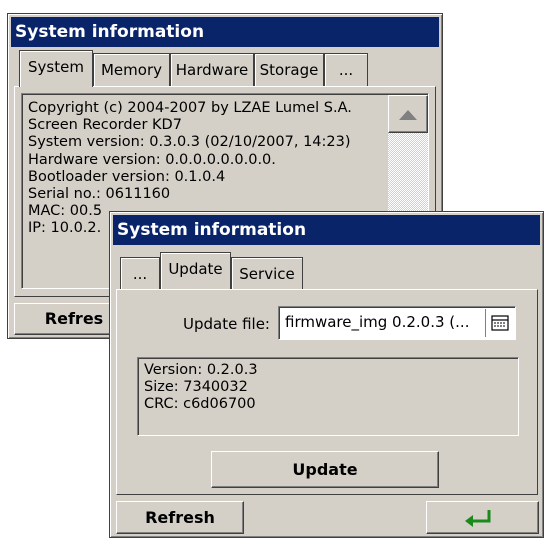 The image size is (550, 541). What do you see at coordinates (289, 70) in the screenshot?
I see `tab-storage: Storage` at bounding box center [289, 70].